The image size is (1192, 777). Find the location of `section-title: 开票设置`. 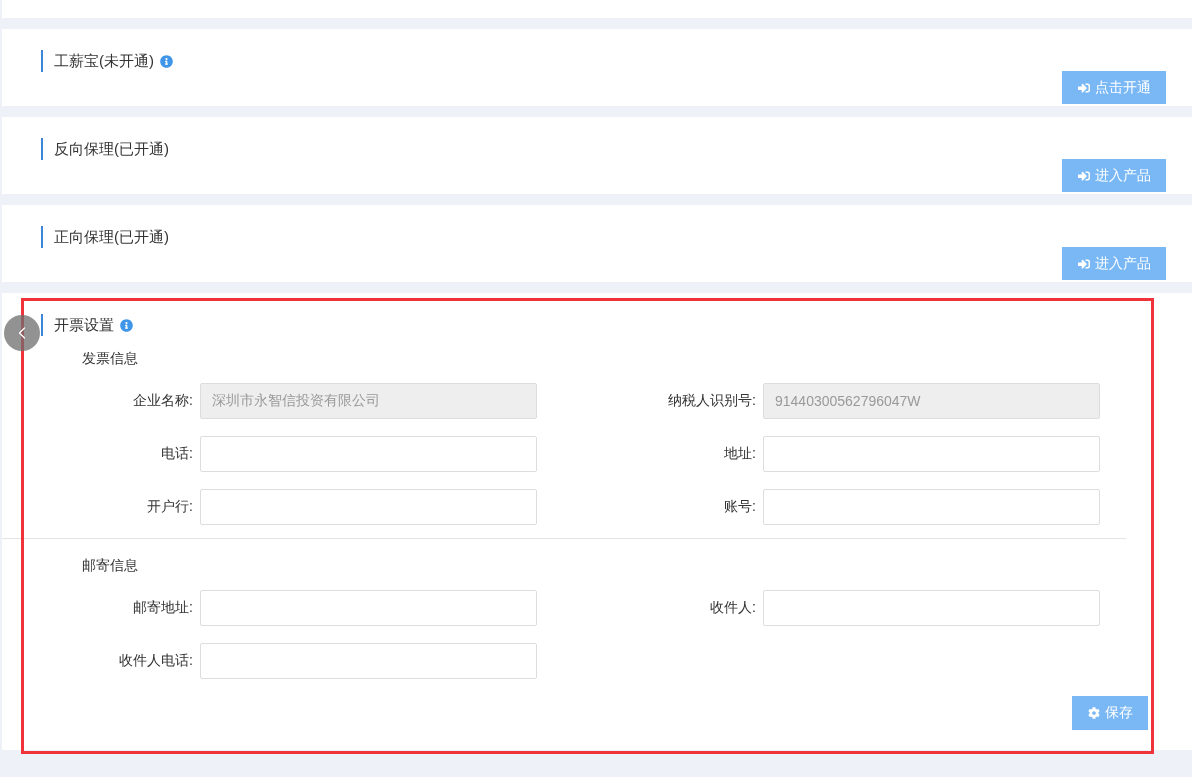

section-title: 开票设置 is located at coordinates (77, 325).